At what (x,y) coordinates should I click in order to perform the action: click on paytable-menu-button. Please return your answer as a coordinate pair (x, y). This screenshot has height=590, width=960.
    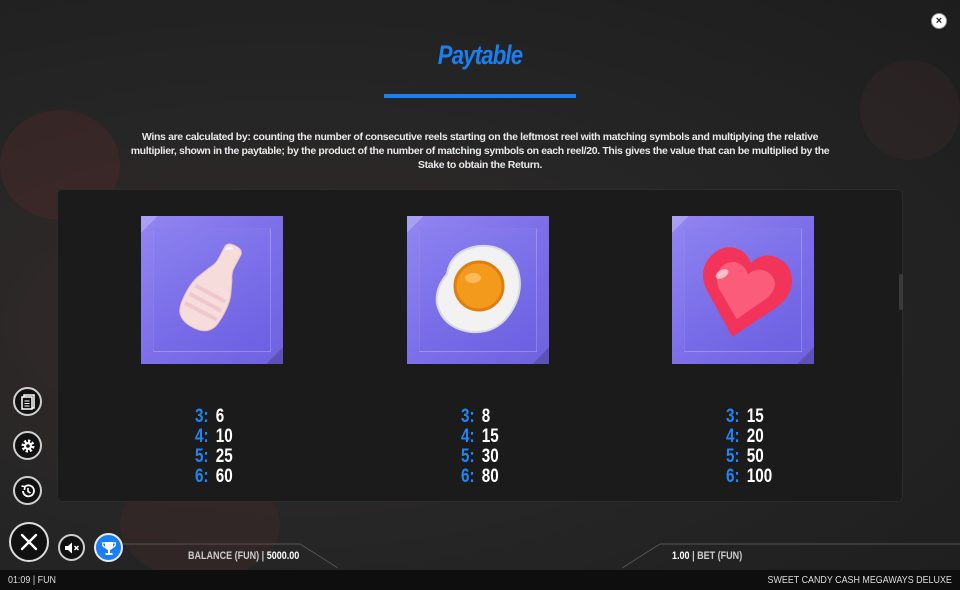
    Looking at the image, I should click on (27, 401).